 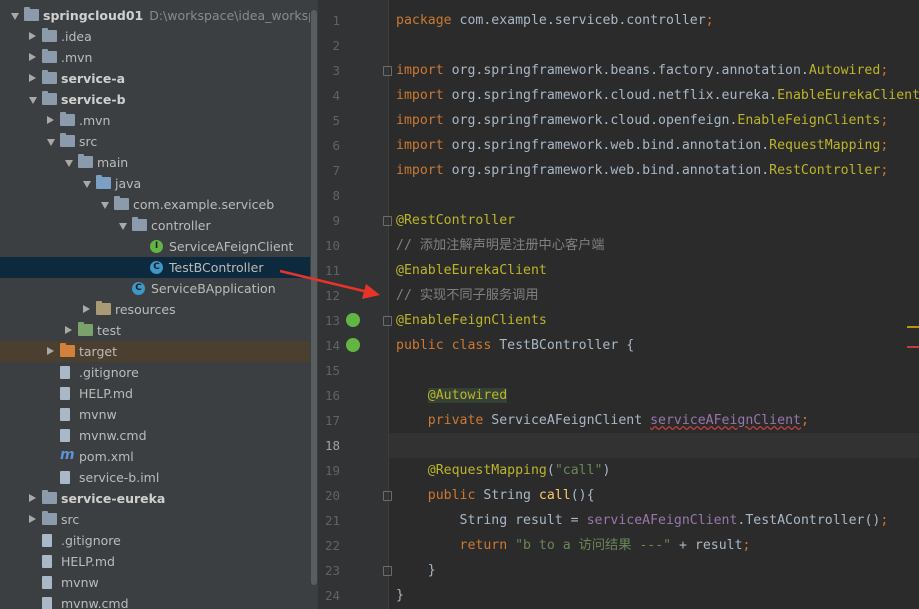 What do you see at coordinates (913, 347) in the screenshot?
I see `error-stripe-mark` at bounding box center [913, 347].